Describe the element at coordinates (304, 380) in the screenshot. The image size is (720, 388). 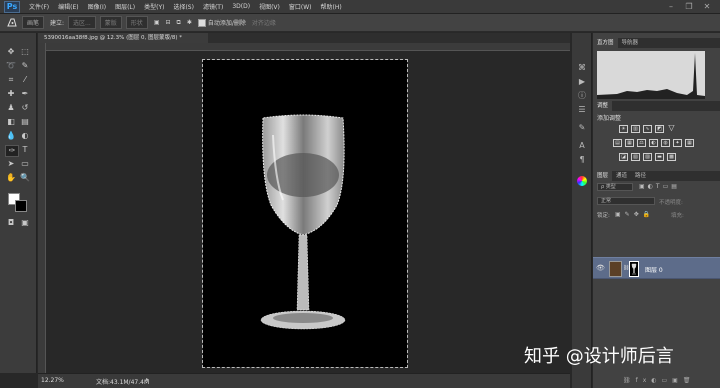
I see `status-bar: 12.27% 文档:43.1M/47.4M ▸` at that location.